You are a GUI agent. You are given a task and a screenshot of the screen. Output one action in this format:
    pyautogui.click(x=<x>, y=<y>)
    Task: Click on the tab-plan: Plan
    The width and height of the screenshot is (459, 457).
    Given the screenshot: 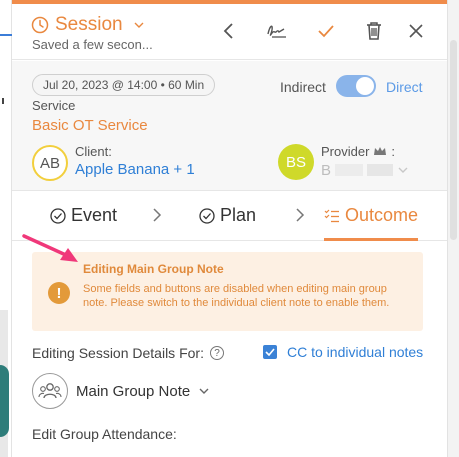 What is the action you would take?
    pyautogui.click(x=227, y=215)
    